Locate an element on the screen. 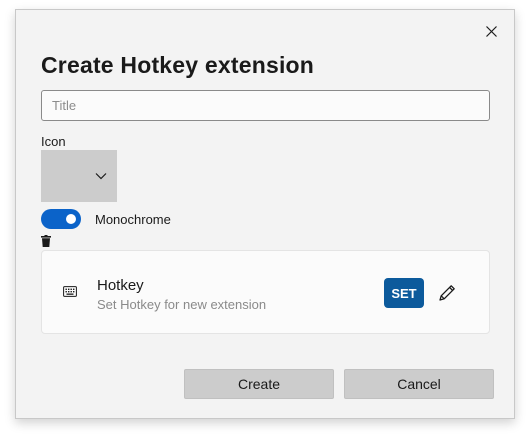 This screenshot has height=434, width=532. pencil-icon is located at coordinates (447, 293).